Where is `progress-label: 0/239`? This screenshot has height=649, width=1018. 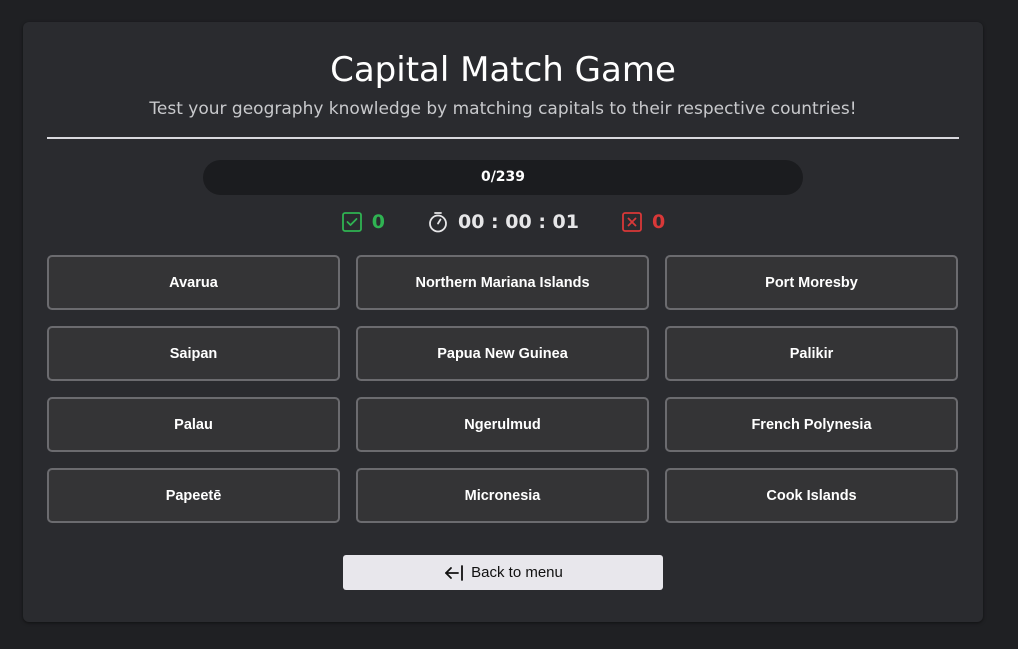
progress-label: 0/239 is located at coordinates (503, 177).